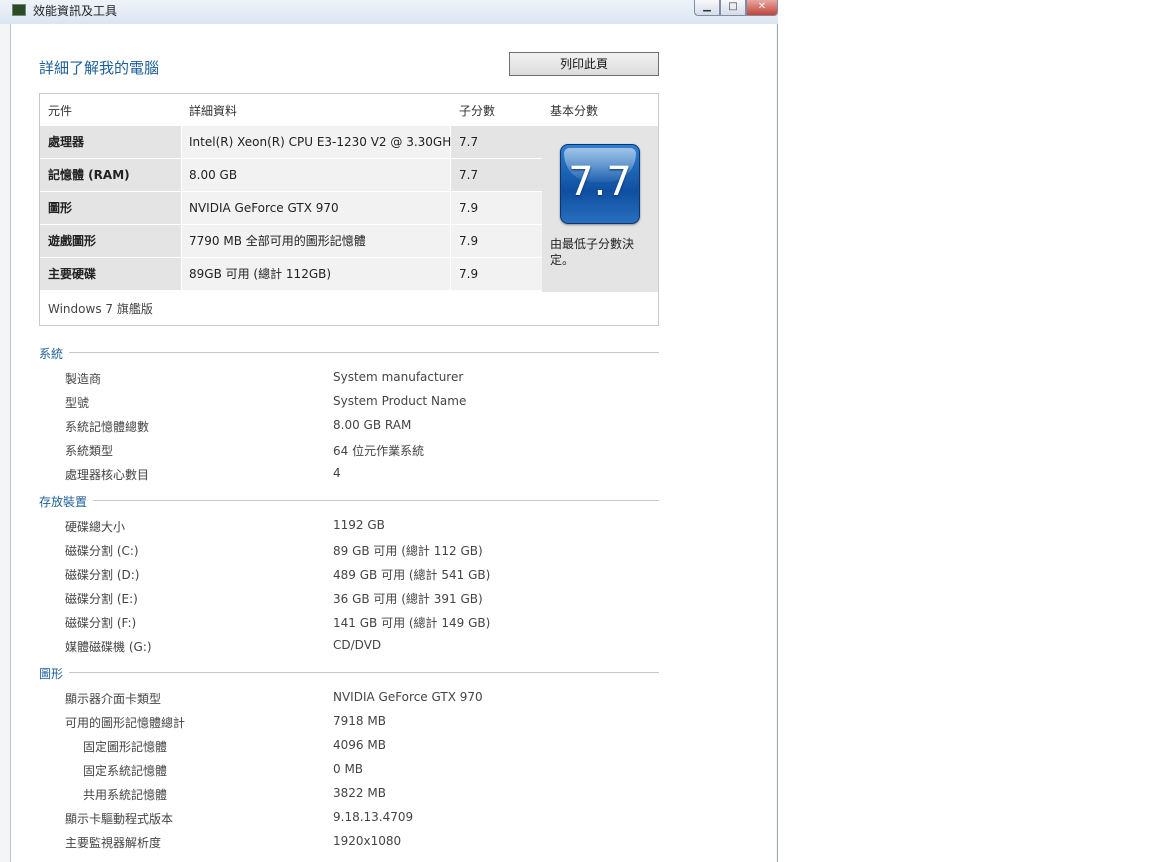 Image resolution: width=1152 pixels, height=862 pixels. What do you see at coordinates (348, 769) in the screenshot?
I see `info-value: 0 MB` at bounding box center [348, 769].